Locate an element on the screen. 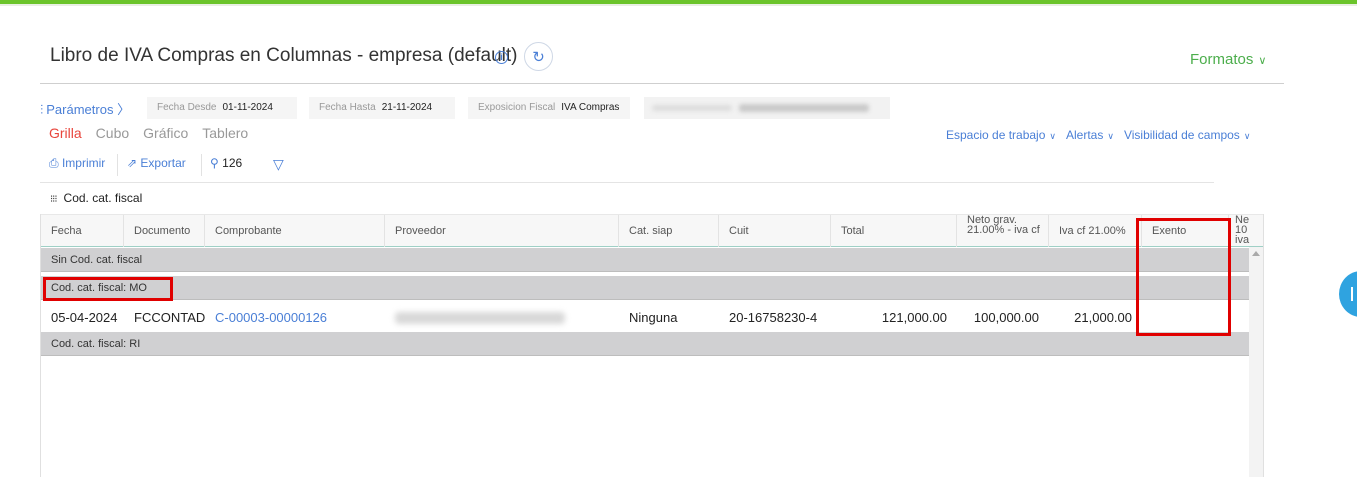 This screenshot has width=1357, height=477. formats-dropdown: Formatos ∨ is located at coordinates (1228, 59).